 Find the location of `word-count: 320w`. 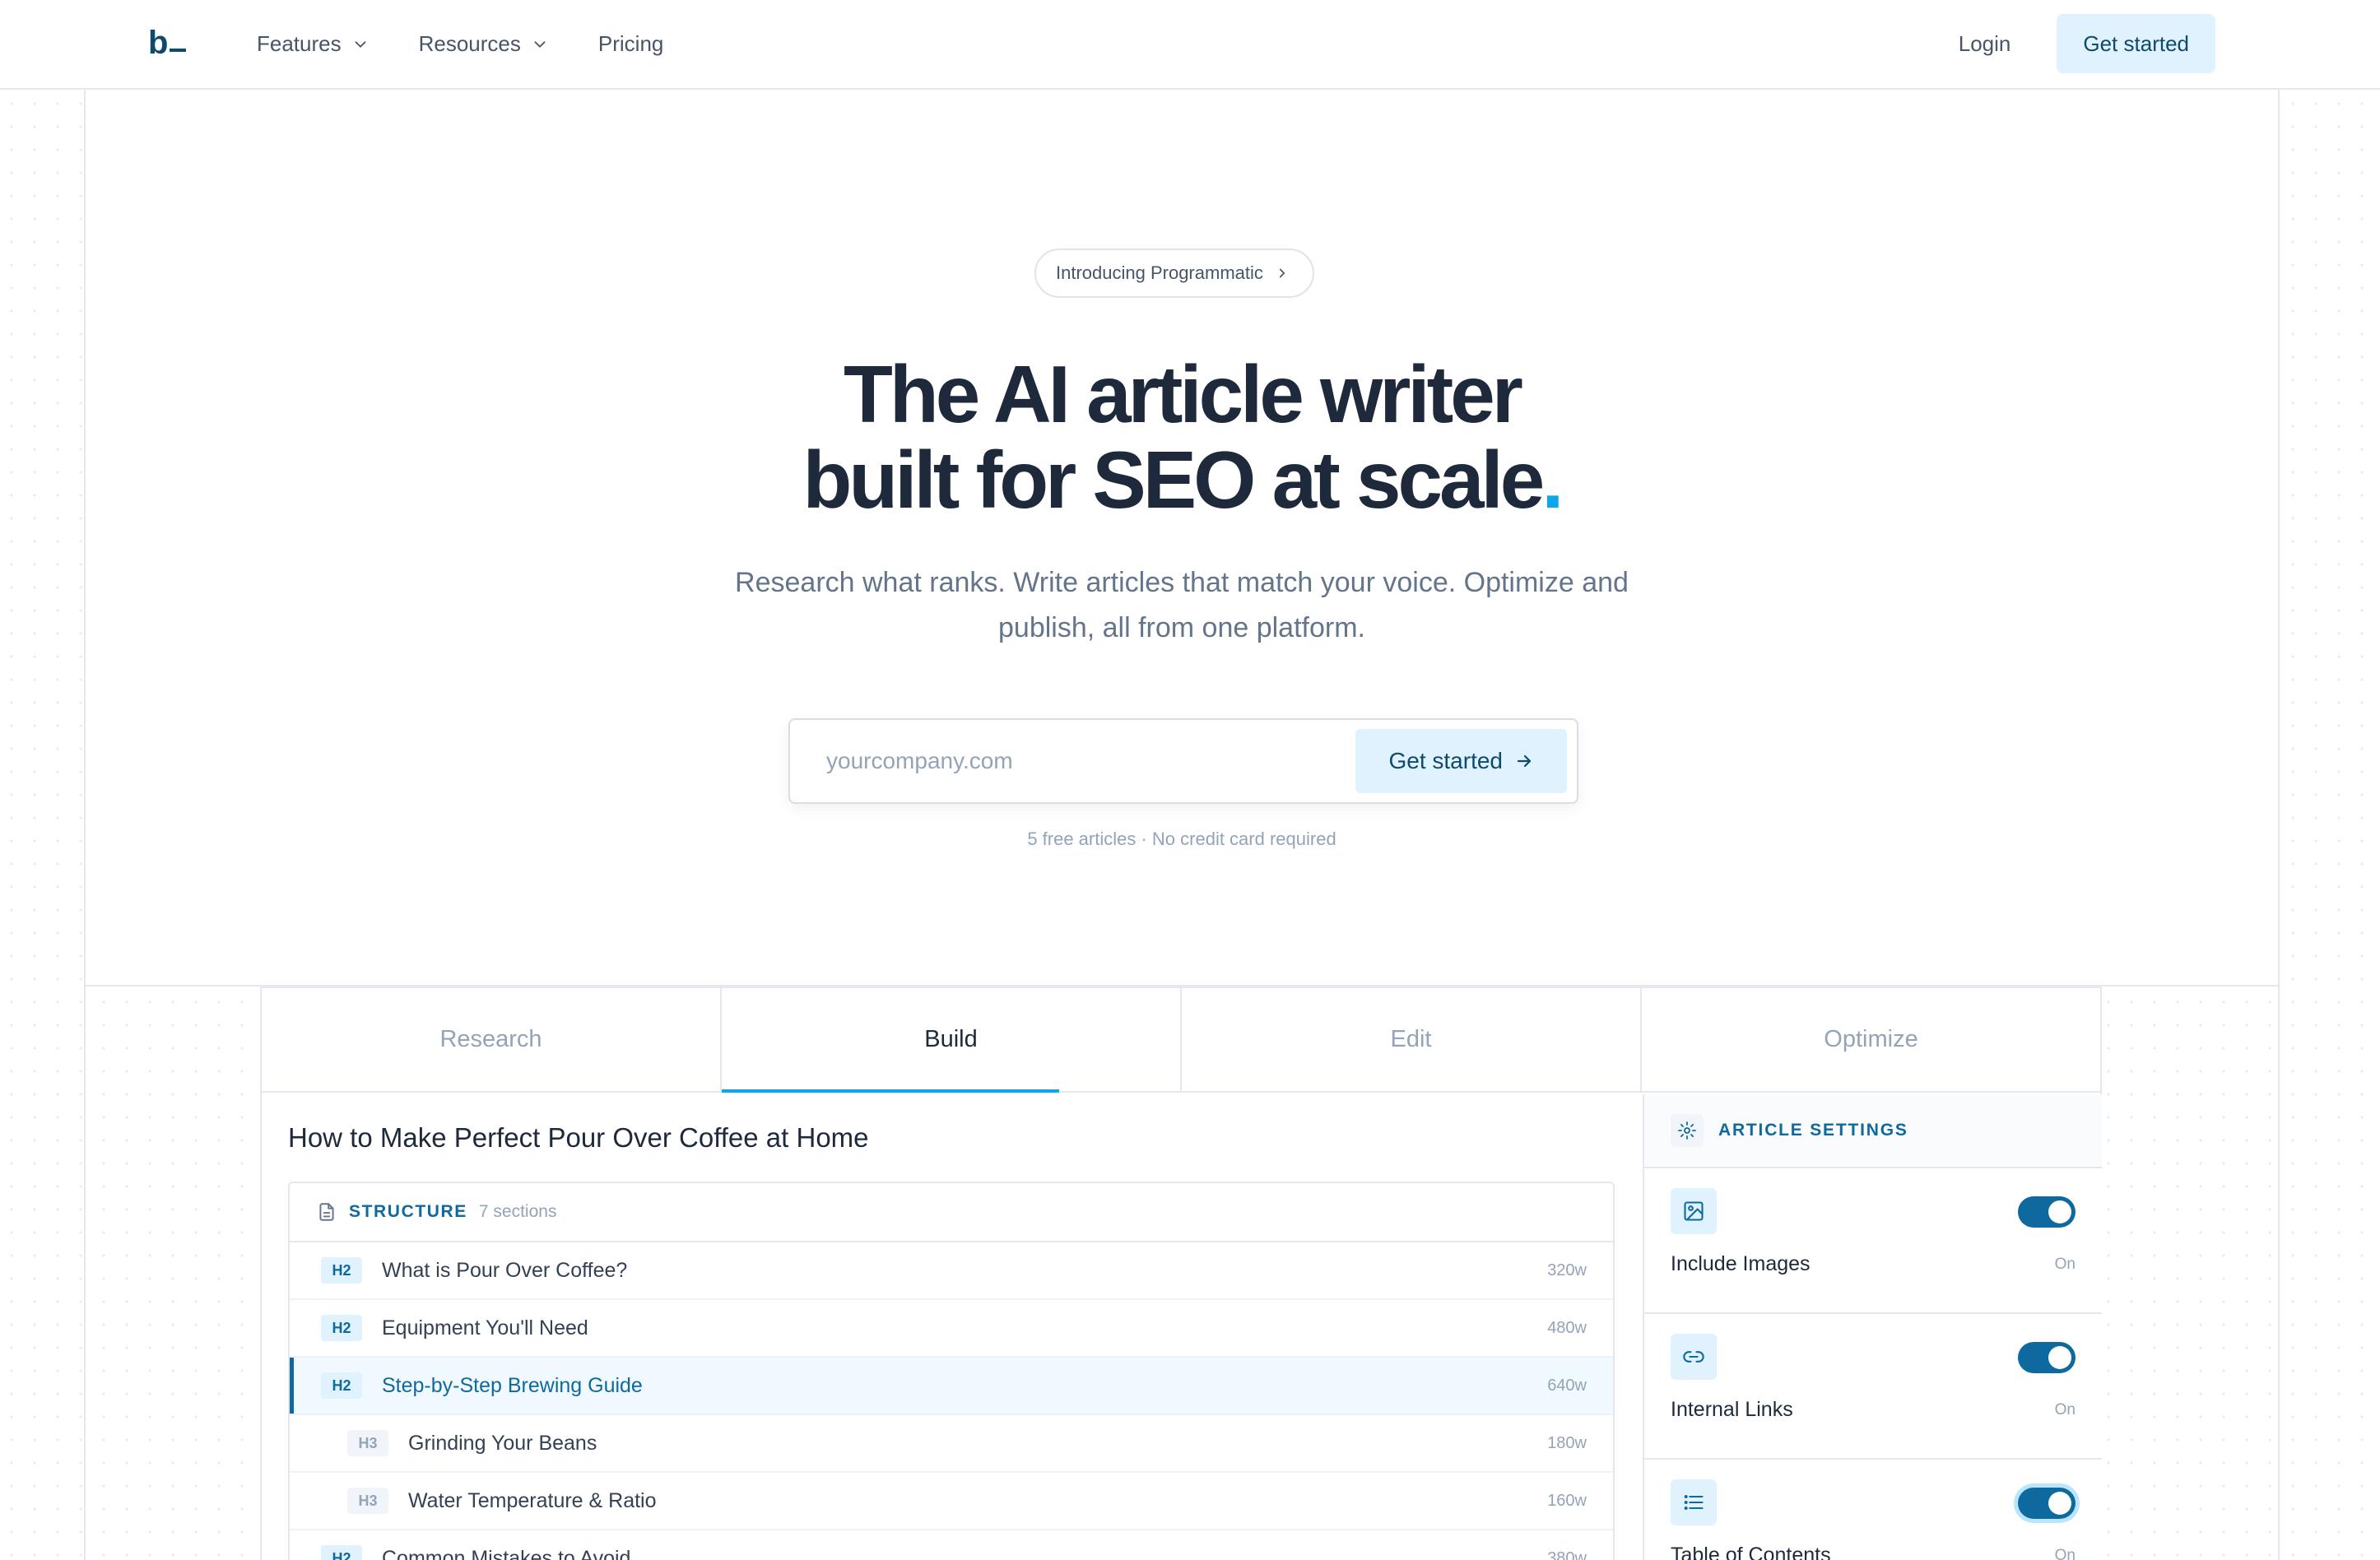

word-count: 320w is located at coordinates (1567, 1270).